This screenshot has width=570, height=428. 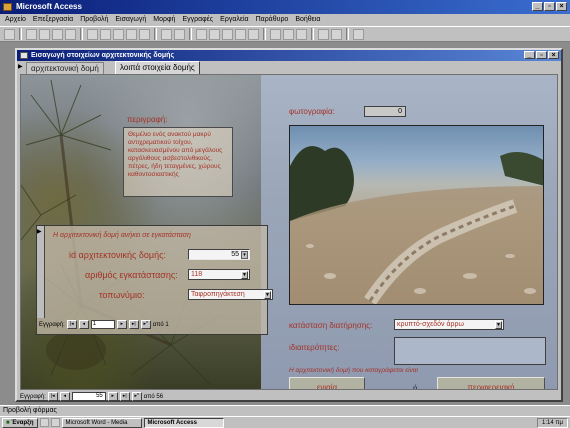 What do you see at coordinates (219, 274) in the screenshot?
I see `installation-number-combo: 118 ▼` at bounding box center [219, 274].